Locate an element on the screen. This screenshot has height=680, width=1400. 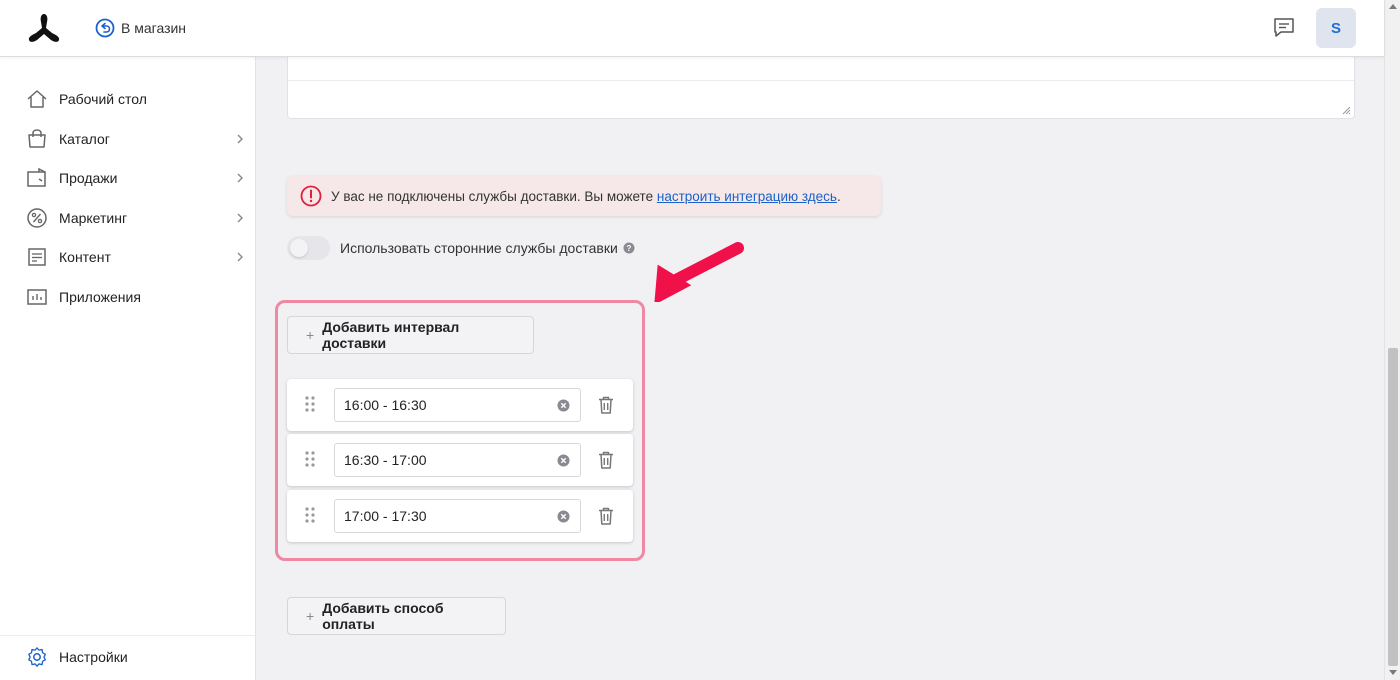
add-payment-label: Добавить способ оплаты is located at coordinates (383, 616).